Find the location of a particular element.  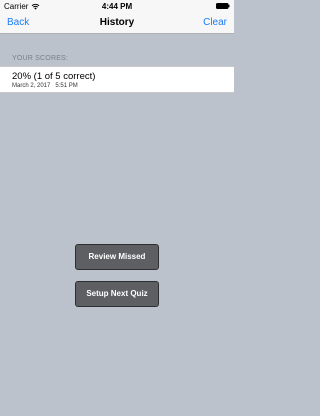

page-title: History is located at coordinates (117, 22).